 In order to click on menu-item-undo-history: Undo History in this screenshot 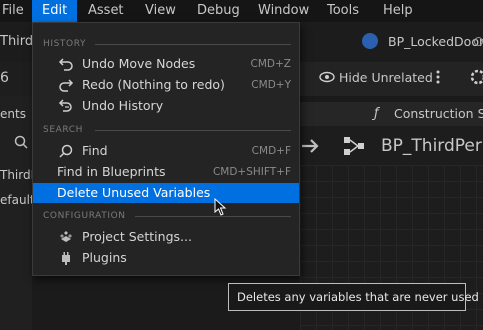, I will do `click(166, 106)`.